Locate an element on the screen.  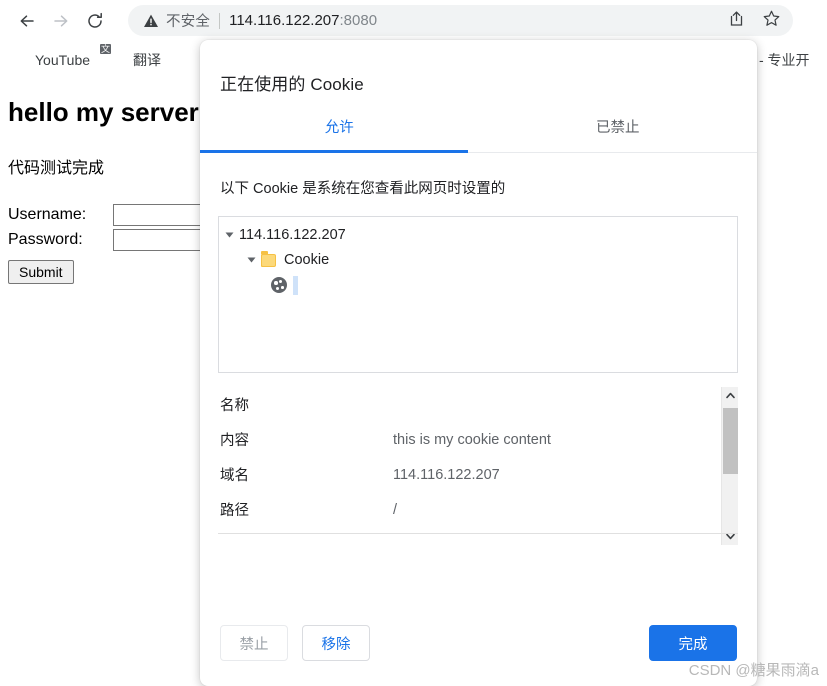
detail-row: 域名 114.116.122.207 is located at coordinates (462, 474).